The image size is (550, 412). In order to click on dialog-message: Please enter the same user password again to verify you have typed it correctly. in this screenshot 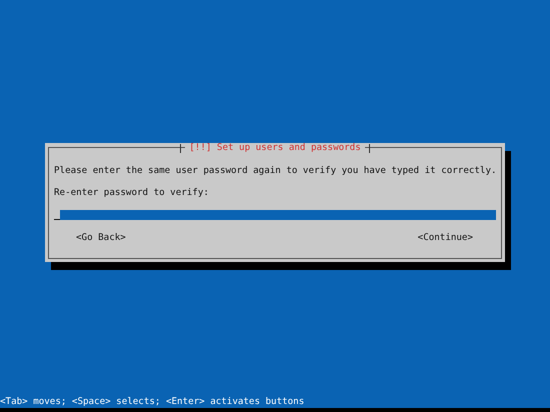, I will do `click(276, 170)`.